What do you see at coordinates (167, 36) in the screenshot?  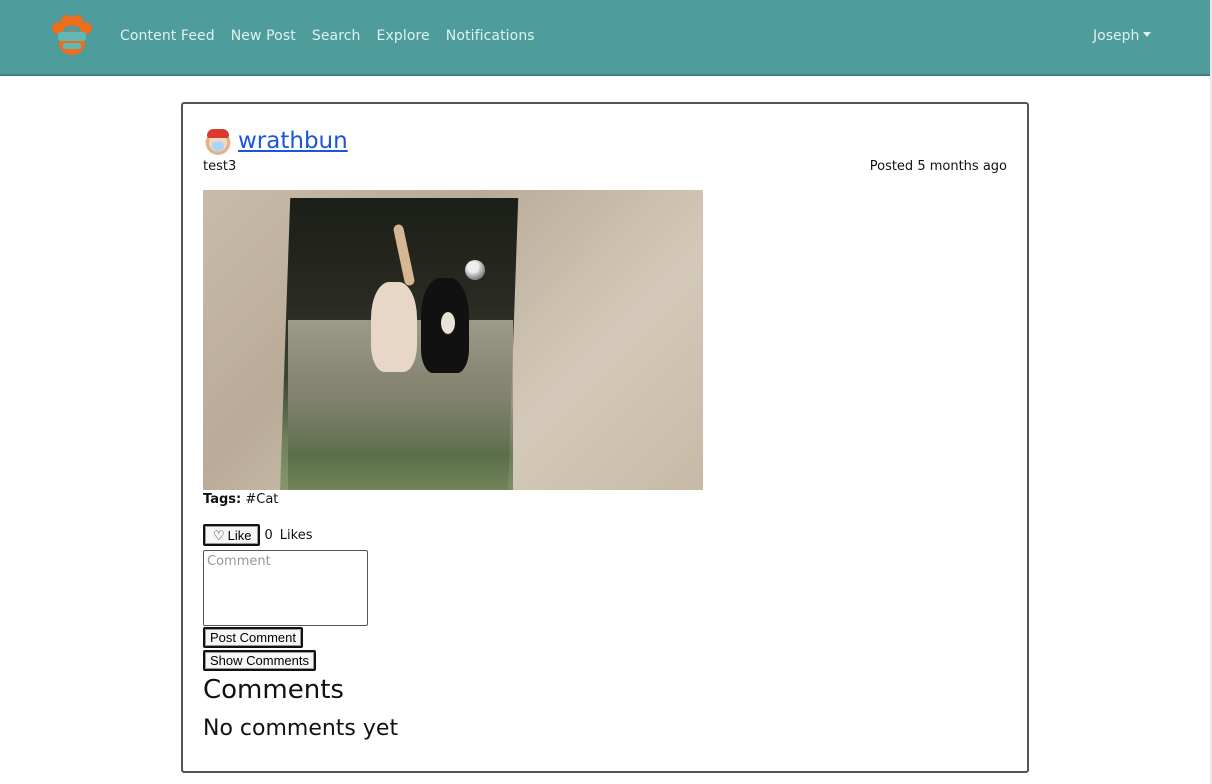 I see `nav-content-feed: Content Feed` at bounding box center [167, 36].